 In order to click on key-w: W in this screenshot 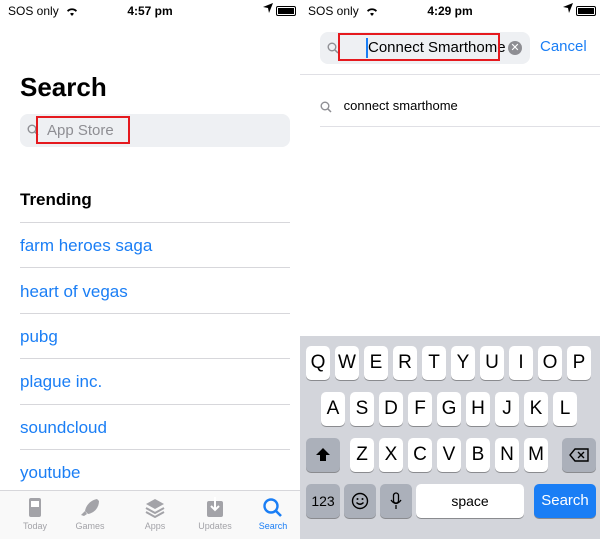, I will do `click(347, 363)`.